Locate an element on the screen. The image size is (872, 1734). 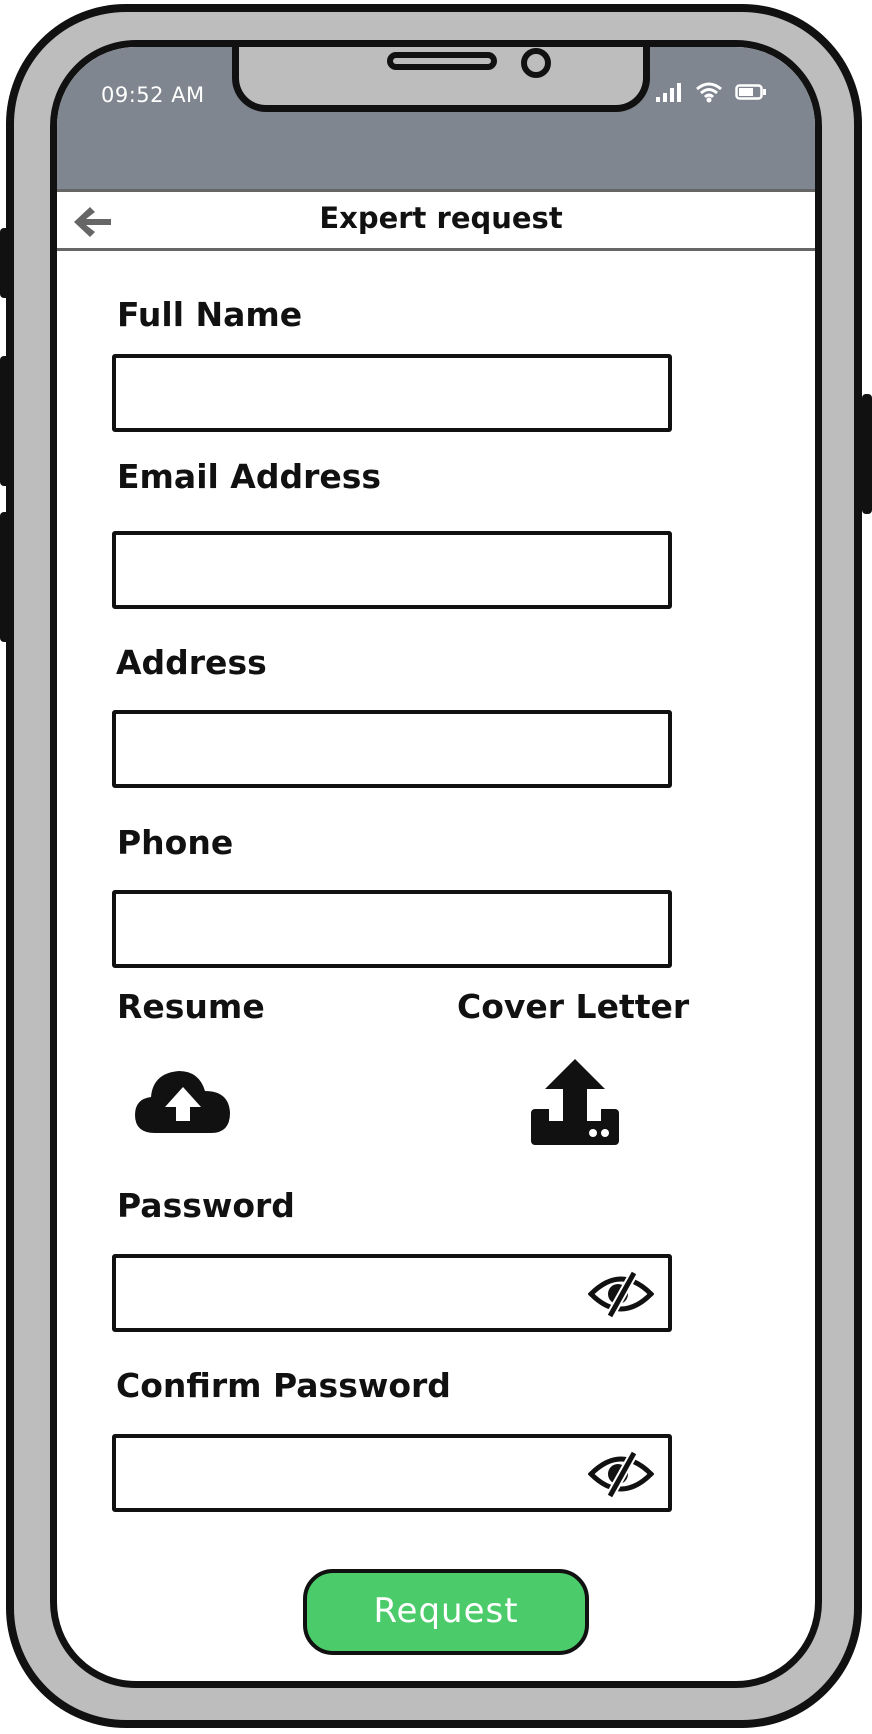
confirm-password-field is located at coordinates (392, 1473).